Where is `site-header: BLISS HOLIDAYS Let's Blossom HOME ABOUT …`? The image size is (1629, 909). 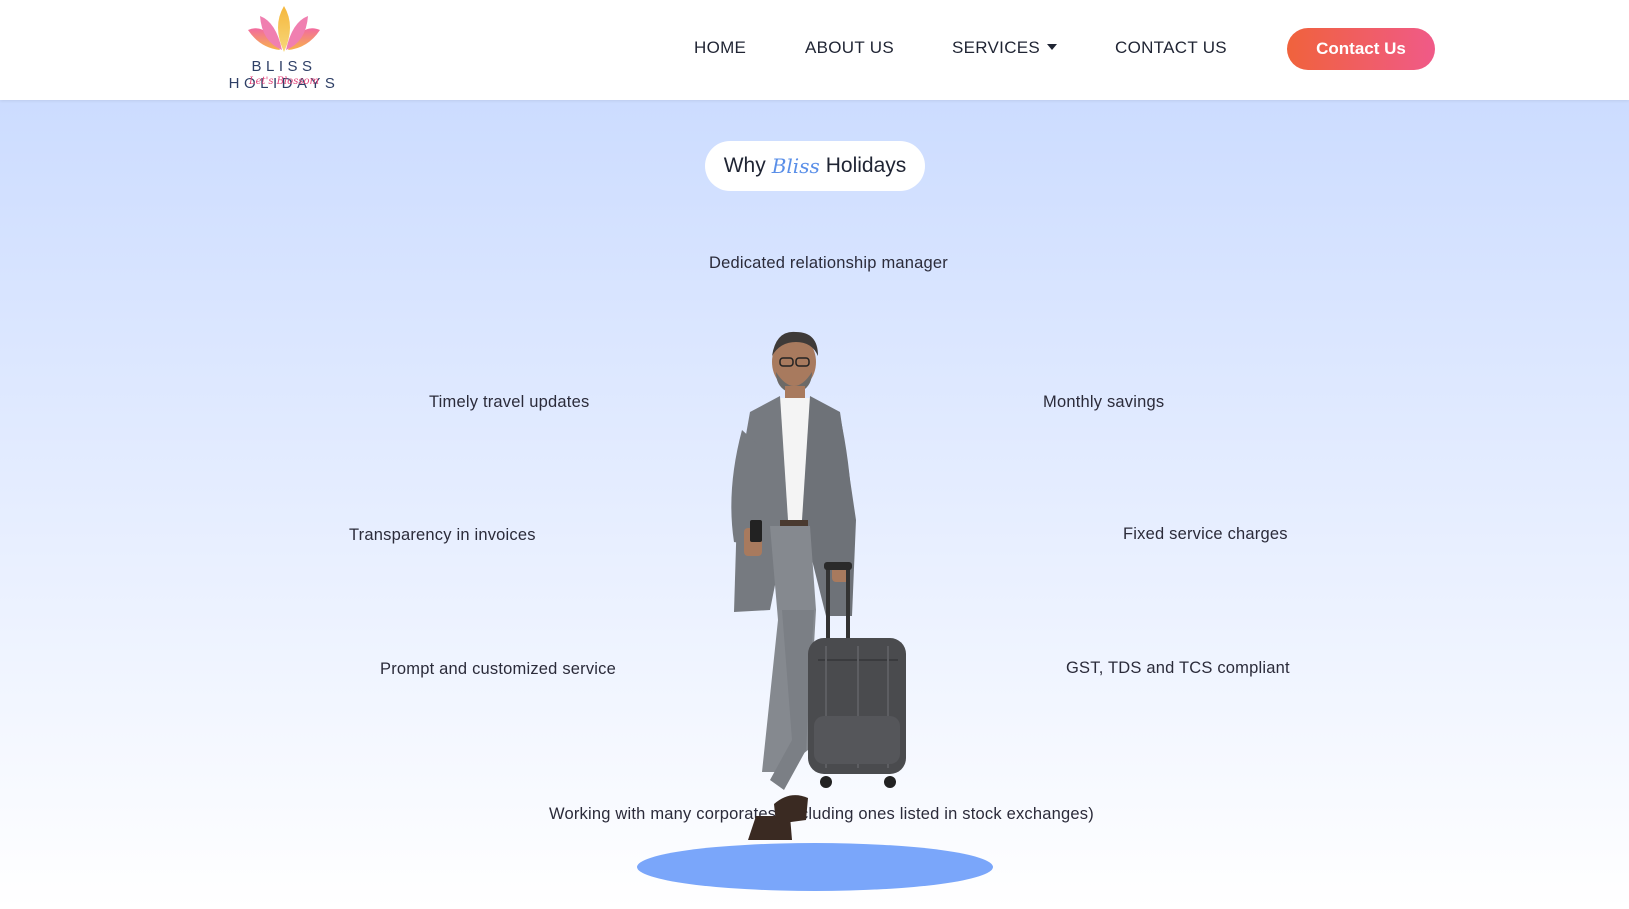
site-header: BLISS HOLIDAYS Let's Blossom HOME ABOUT … is located at coordinates (814, 50).